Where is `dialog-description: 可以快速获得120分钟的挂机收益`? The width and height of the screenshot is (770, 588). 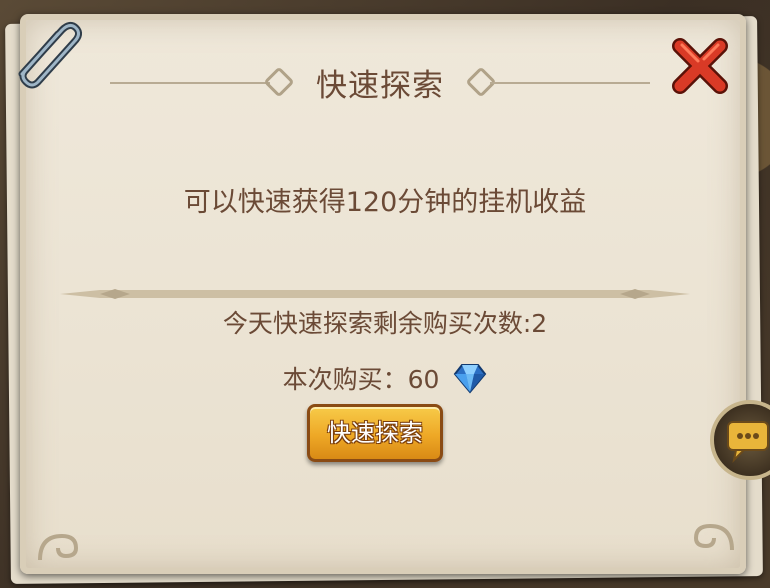 dialog-description: 可以快速获得120分钟的挂机收益 is located at coordinates (385, 202).